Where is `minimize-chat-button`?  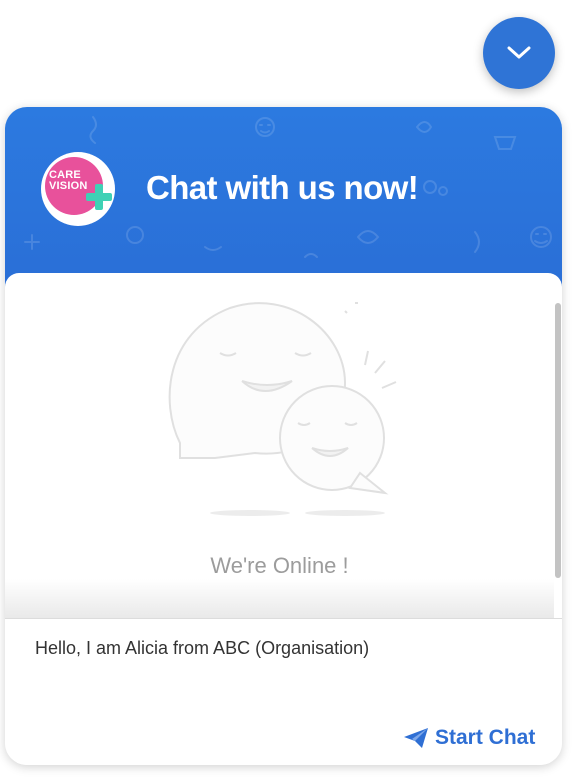 minimize-chat-button is located at coordinates (519, 53).